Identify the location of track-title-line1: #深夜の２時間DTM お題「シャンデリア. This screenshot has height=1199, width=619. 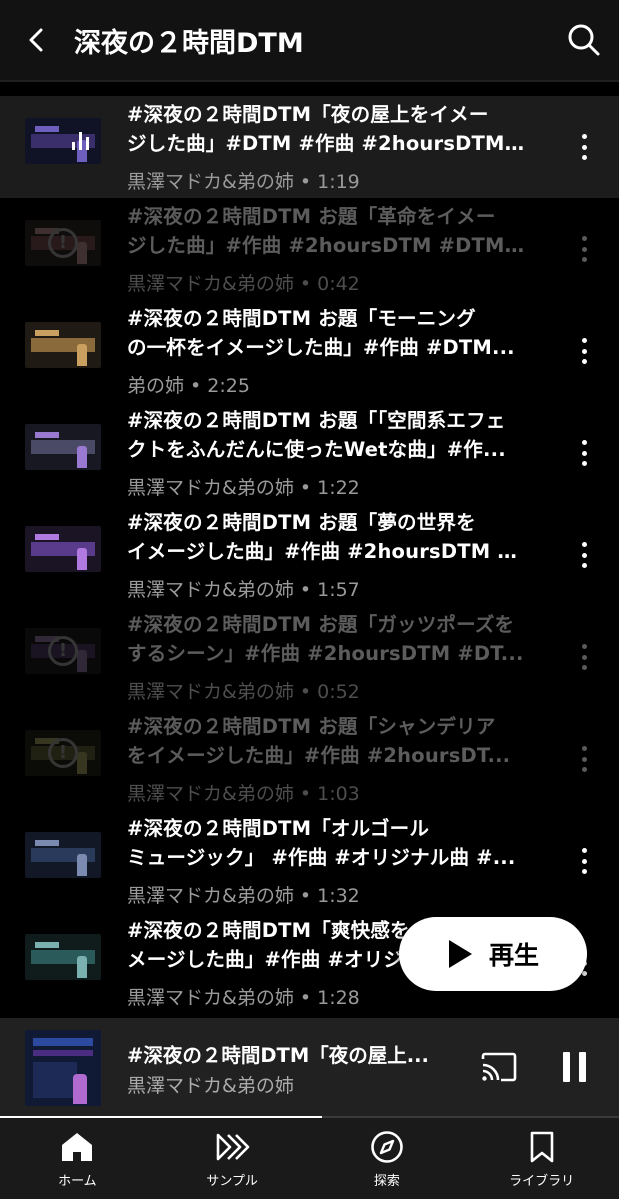
(311, 726).